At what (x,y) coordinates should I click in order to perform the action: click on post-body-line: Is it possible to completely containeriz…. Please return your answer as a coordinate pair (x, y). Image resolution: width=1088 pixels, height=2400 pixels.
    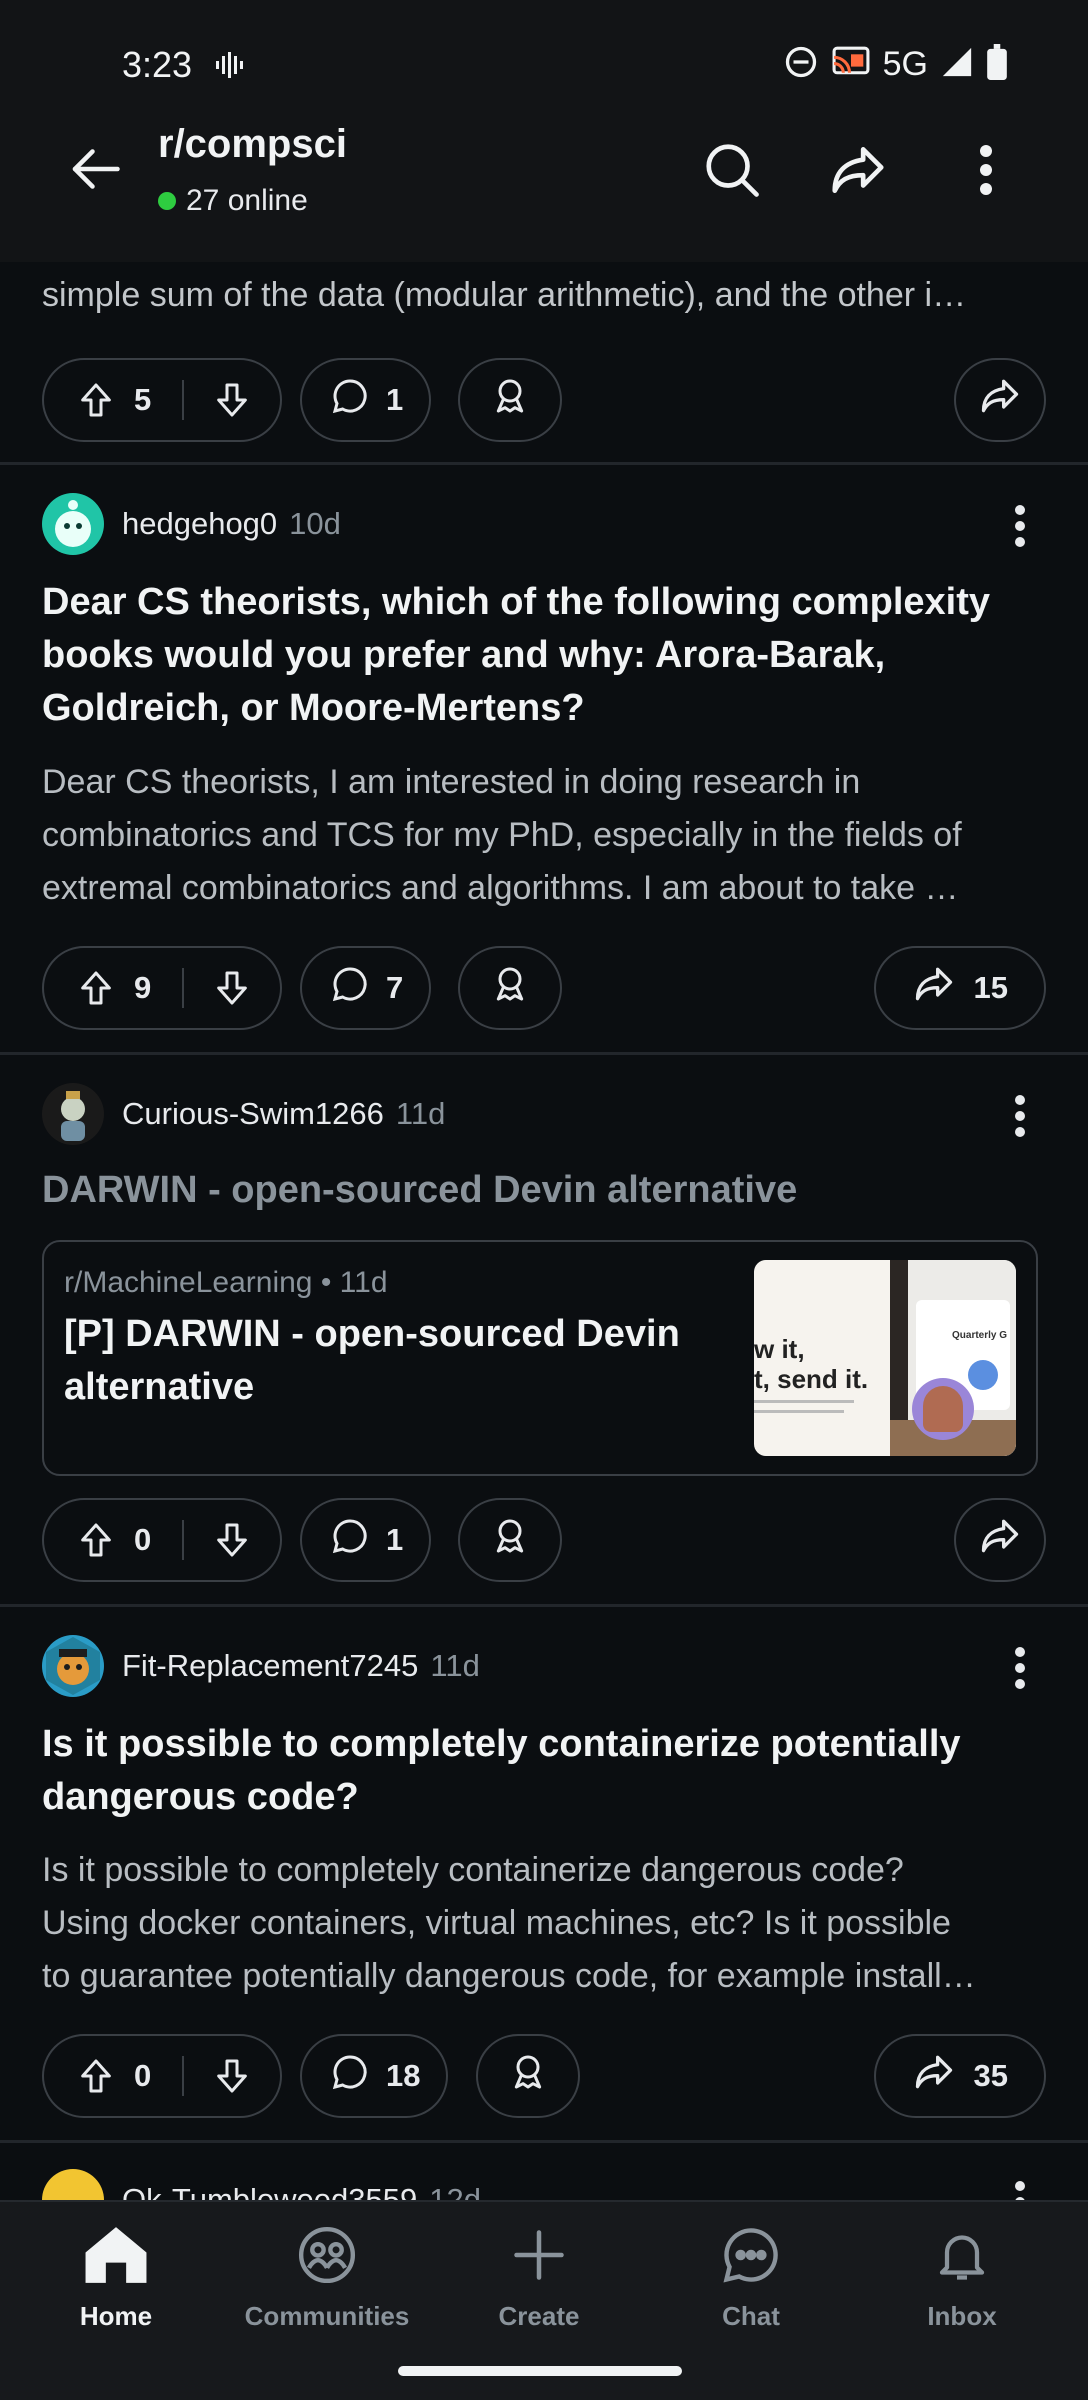
    Looking at the image, I should click on (473, 1870).